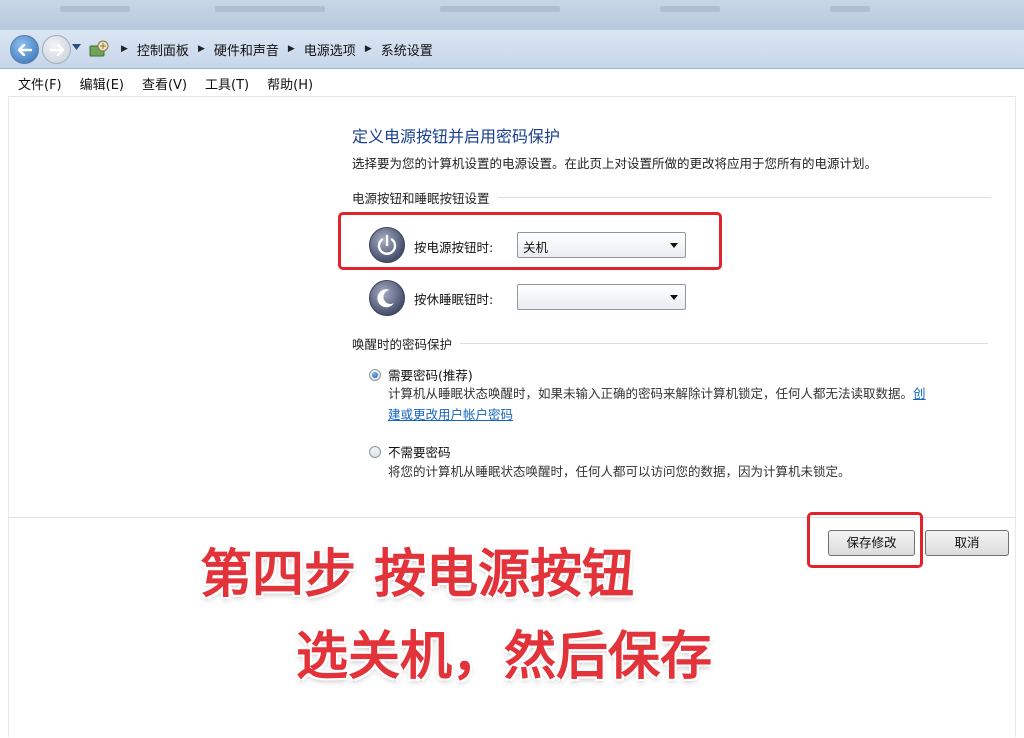  Describe the element at coordinates (512, 83) in the screenshot. I see `menu-bar: 文件(F) 编辑(E) 查看(V) 工具(T) 帮助(H)` at that location.